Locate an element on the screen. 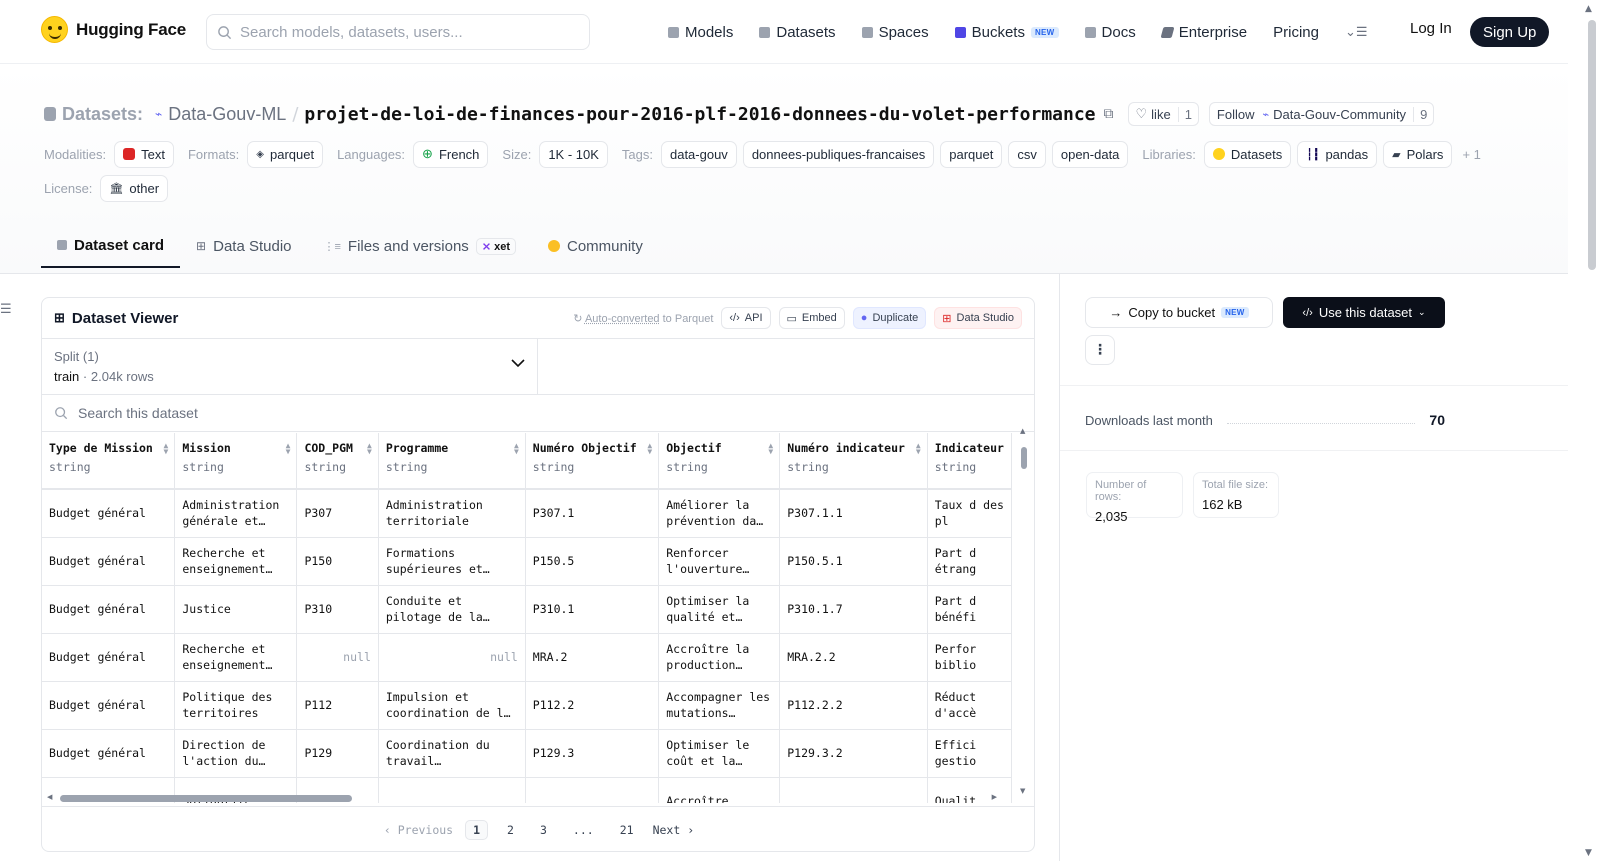 This screenshot has height=861, width=1600. dataset-search-input is located at coordinates (378, 413).